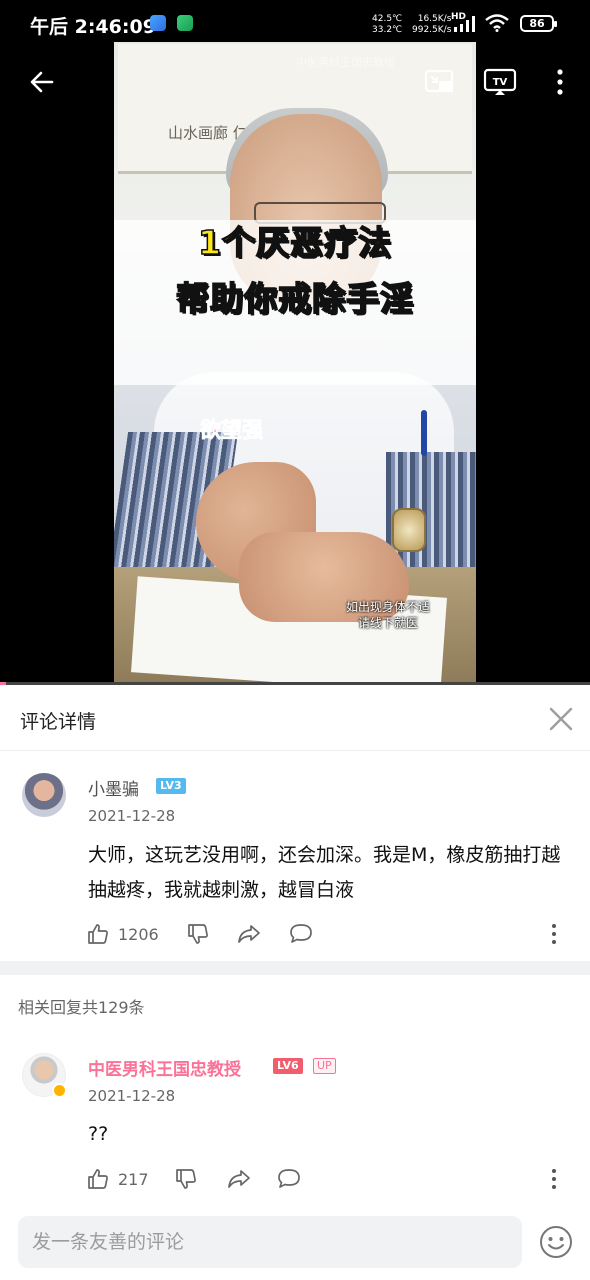 The width and height of the screenshot is (590, 1280). What do you see at coordinates (387, 19) in the screenshot?
I see `temperature-1: 42.5℃` at bounding box center [387, 19].